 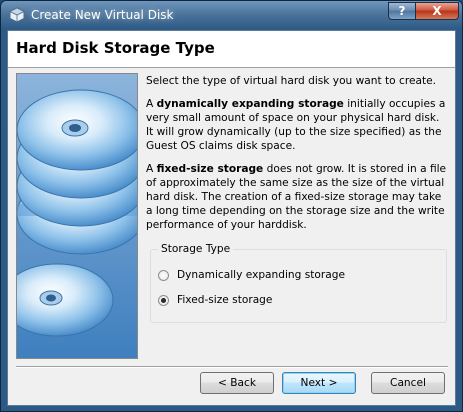 What do you see at coordinates (151, 104) in the screenshot?
I see `dynamic-prefix: A` at bounding box center [151, 104].